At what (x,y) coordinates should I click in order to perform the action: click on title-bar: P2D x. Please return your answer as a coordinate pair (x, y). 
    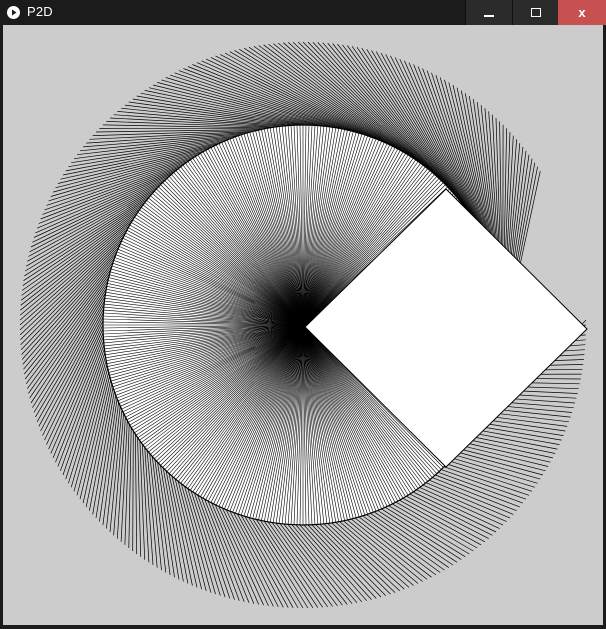
    Looking at the image, I should click on (303, 12).